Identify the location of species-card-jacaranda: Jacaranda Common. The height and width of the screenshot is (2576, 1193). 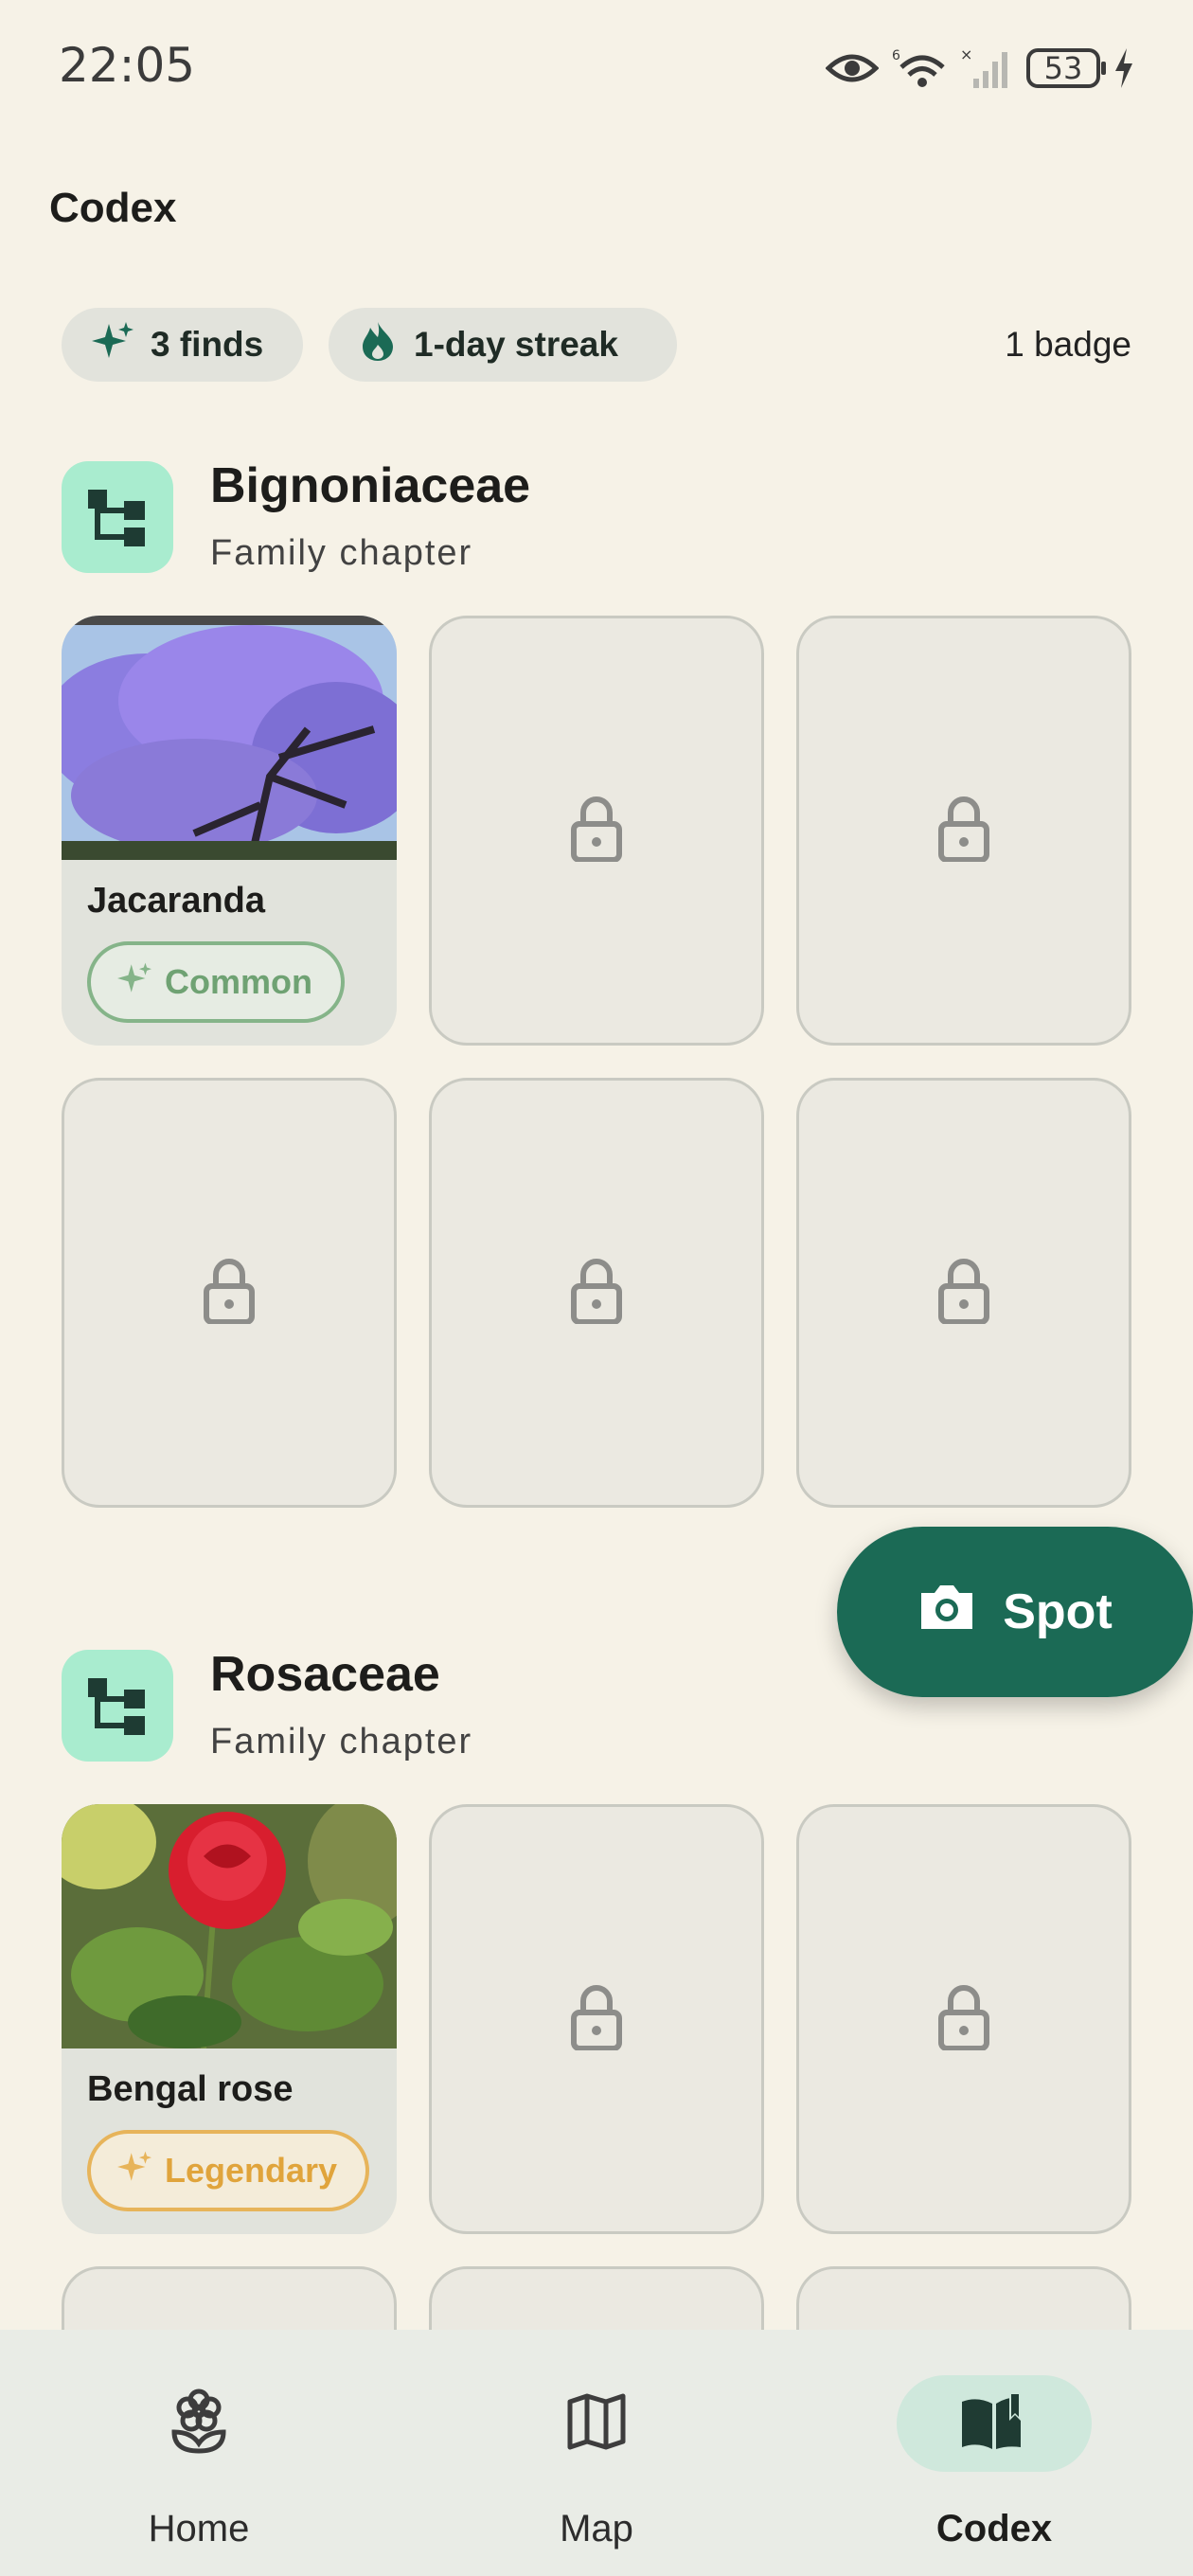
(229, 831).